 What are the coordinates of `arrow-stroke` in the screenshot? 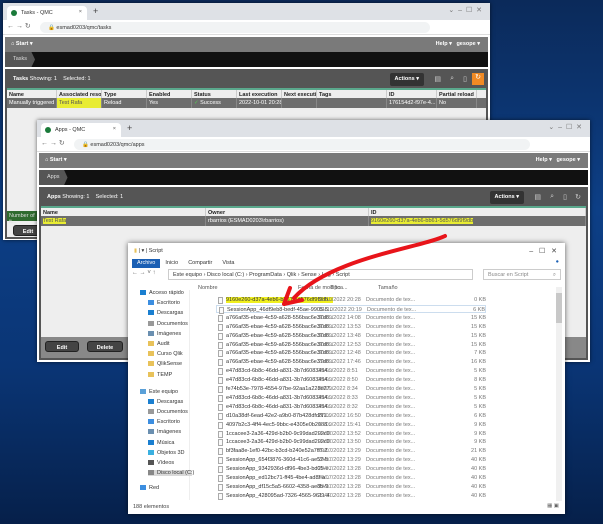 It's located at (369, 267).